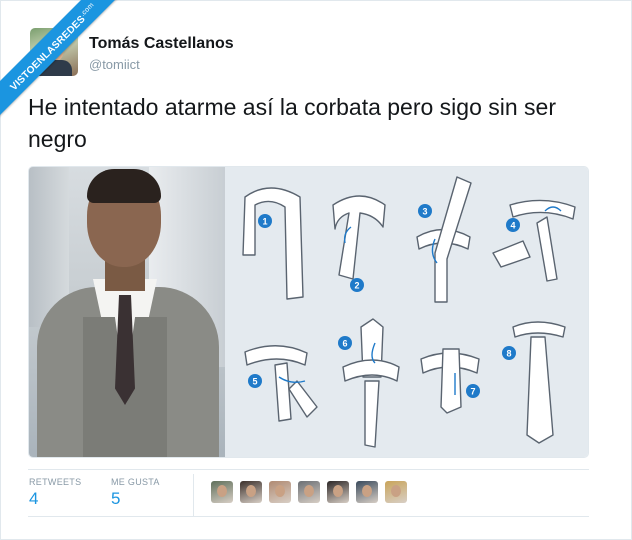  Describe the element at coordinates (48, 53) in the screenshot. I see `watermark-text: VISTOENLASREDES` at that location.